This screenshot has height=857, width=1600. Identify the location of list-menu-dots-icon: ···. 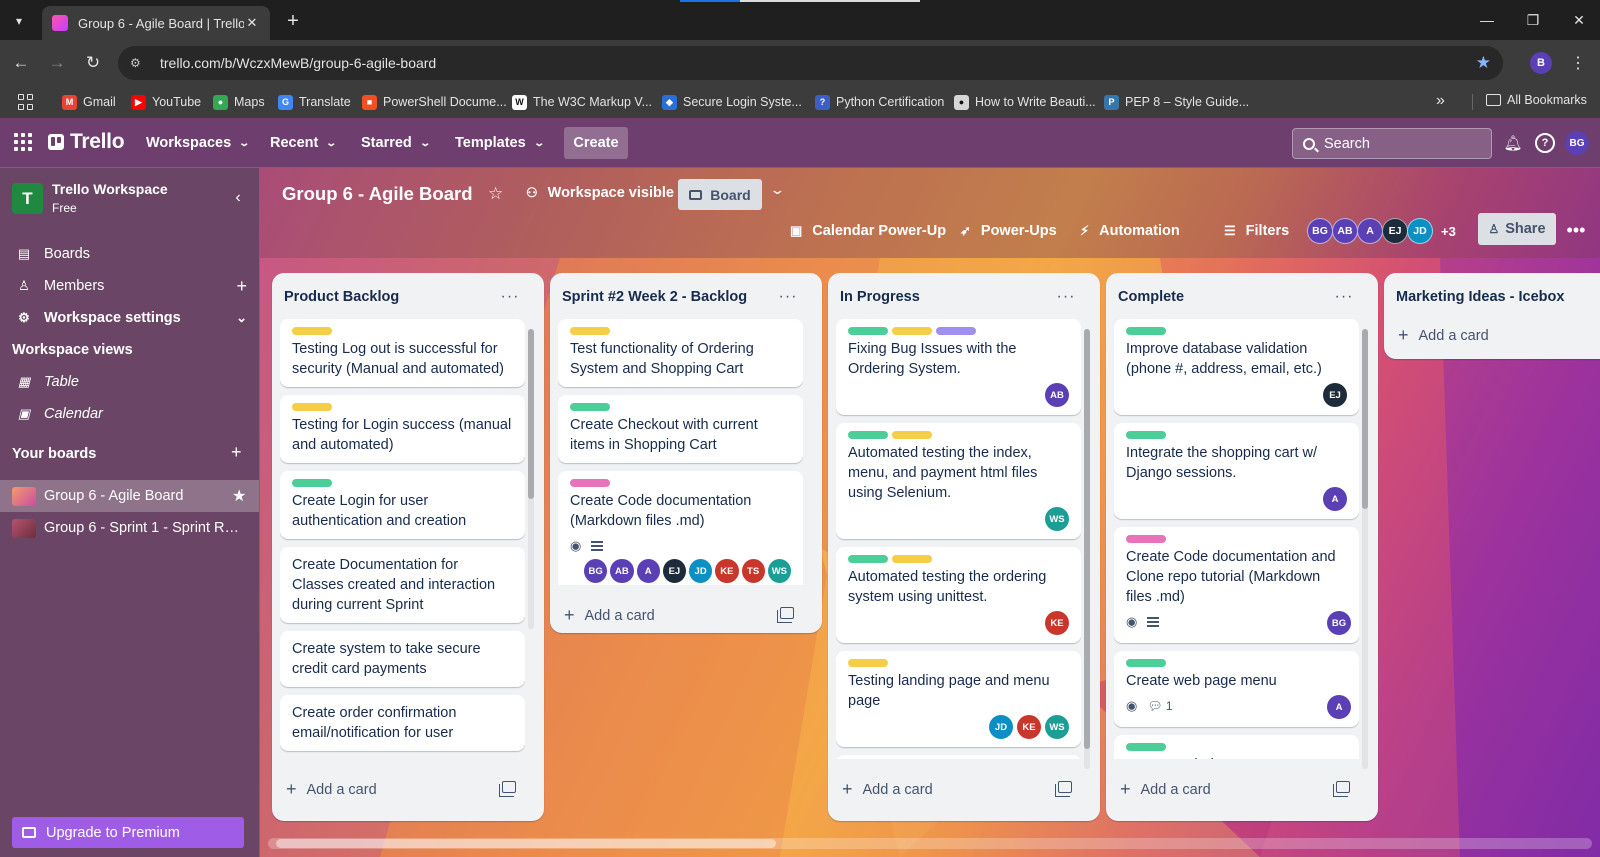
(1066, 297).